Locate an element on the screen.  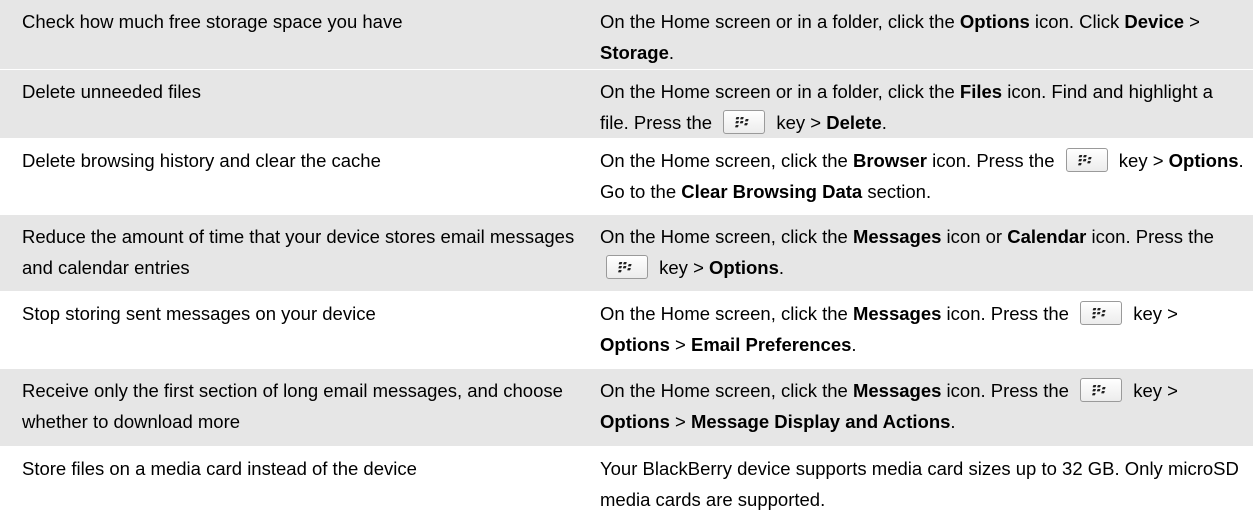
task-cell: Delete unneeded files is located at coordinates (111, 91).